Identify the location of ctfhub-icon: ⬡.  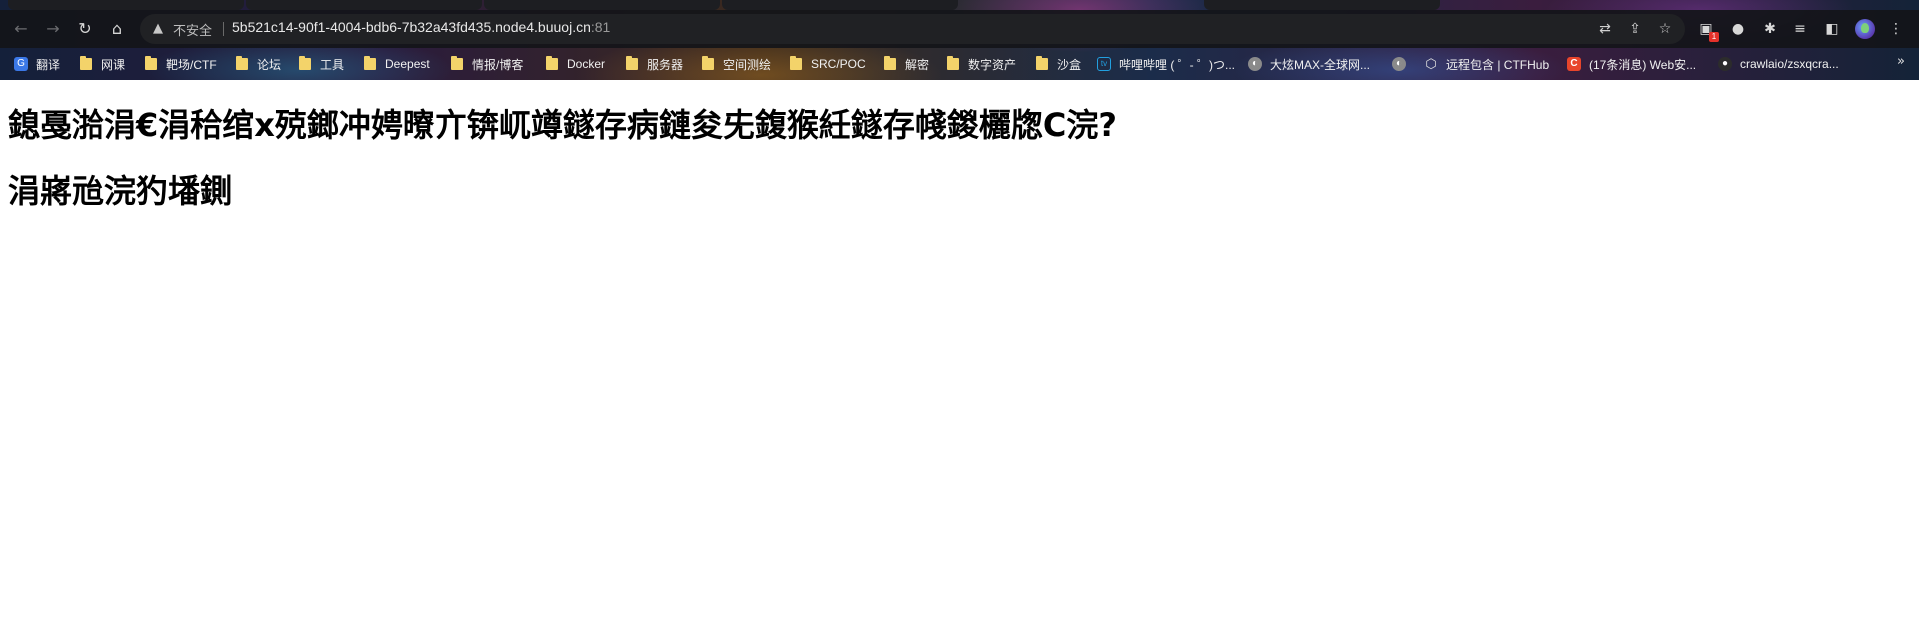
(1431, 63).